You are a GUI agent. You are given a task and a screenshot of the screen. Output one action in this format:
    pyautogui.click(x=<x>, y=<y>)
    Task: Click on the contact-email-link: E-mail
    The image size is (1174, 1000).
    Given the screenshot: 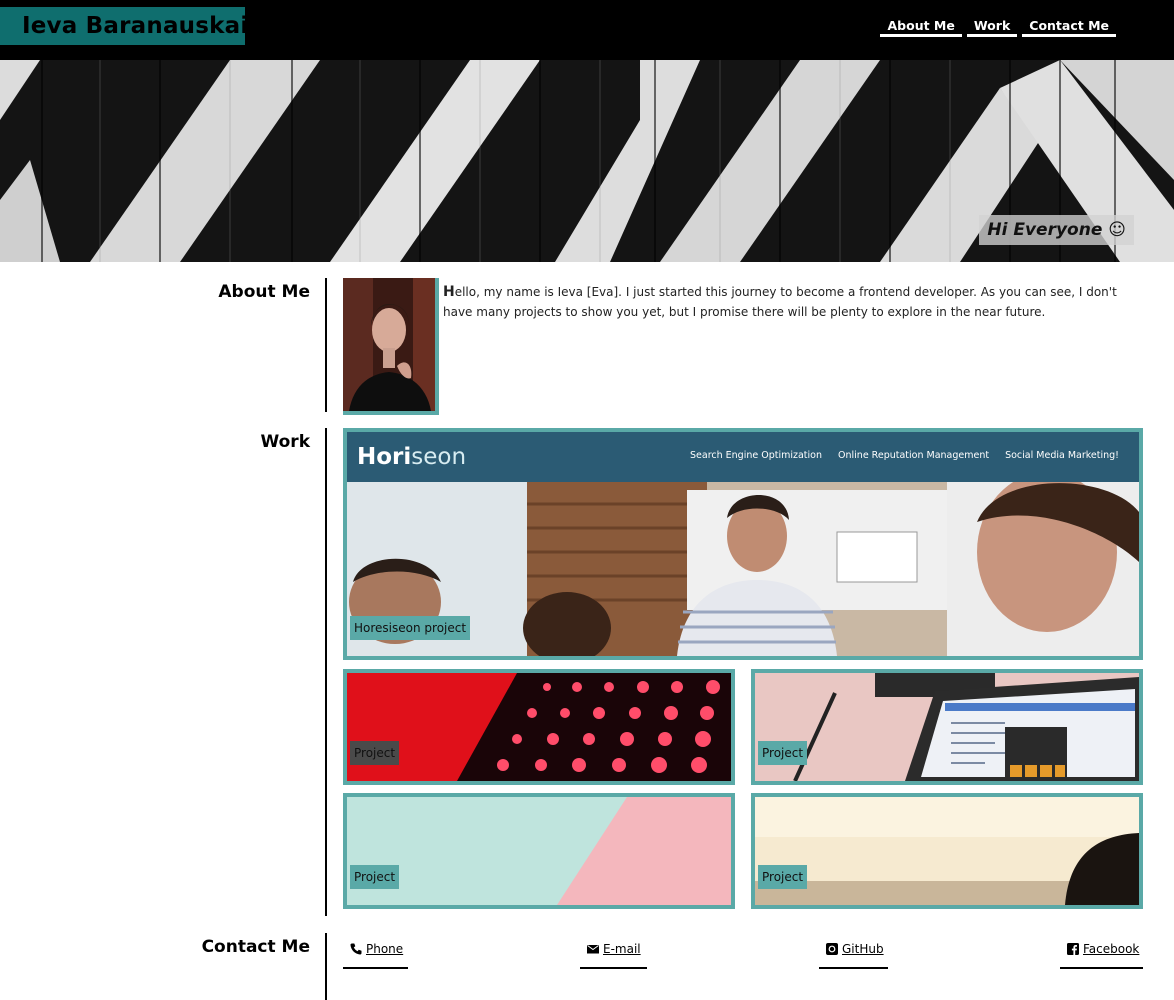 What is the action you would take?
    pyautogui.click(x=613, y=955)
    